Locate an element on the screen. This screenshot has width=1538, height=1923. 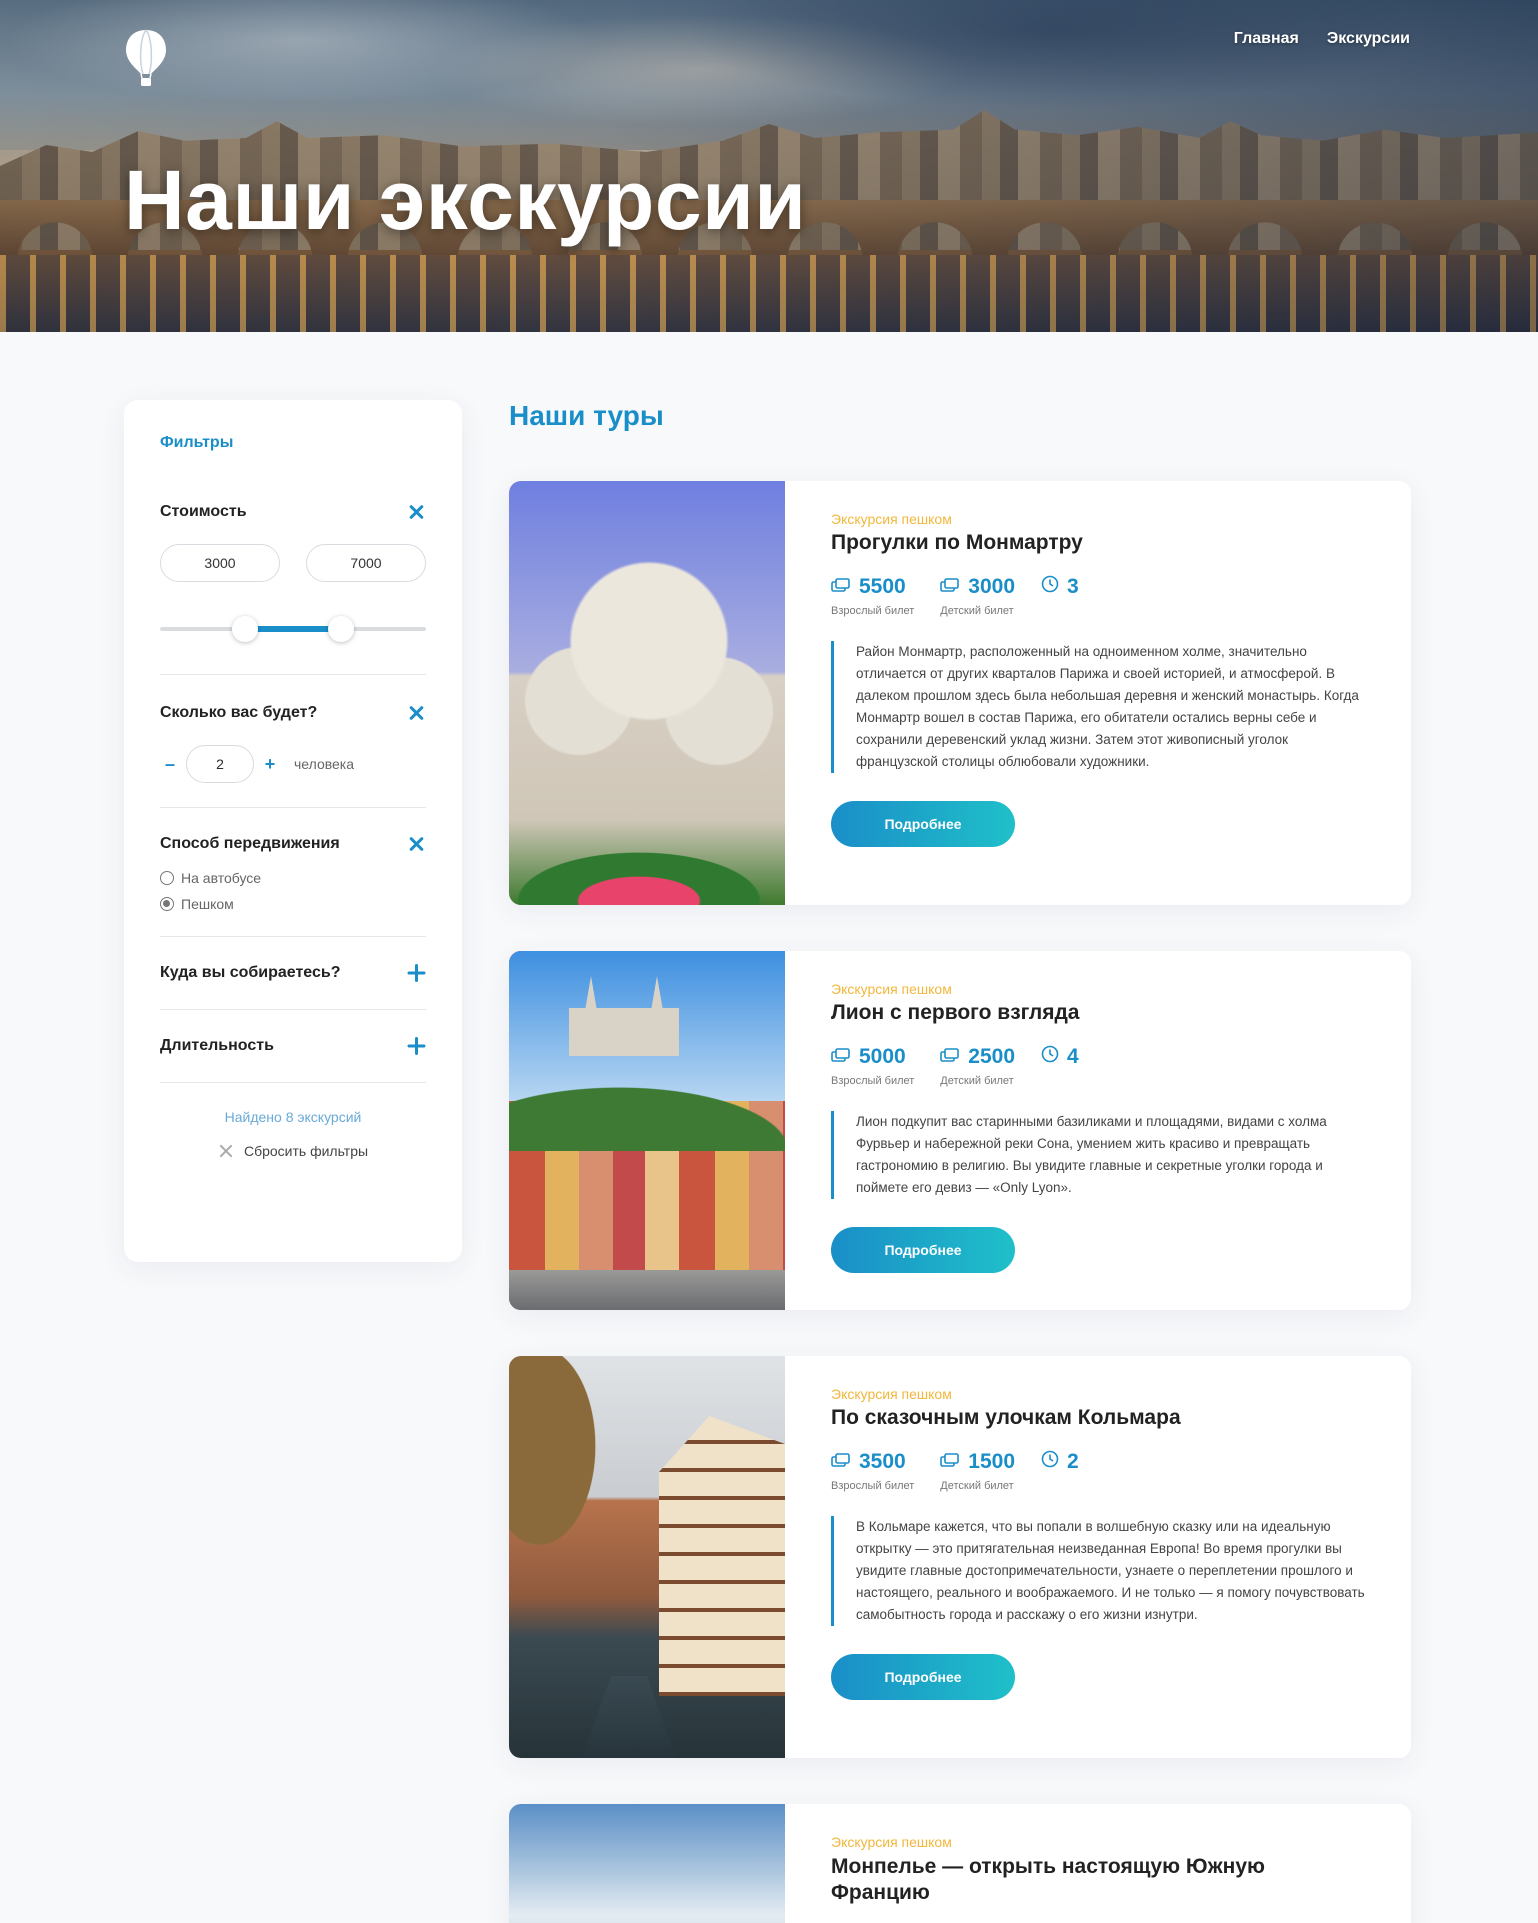
transport-option-bus: На автобусе is located at coordinates (293, 878).